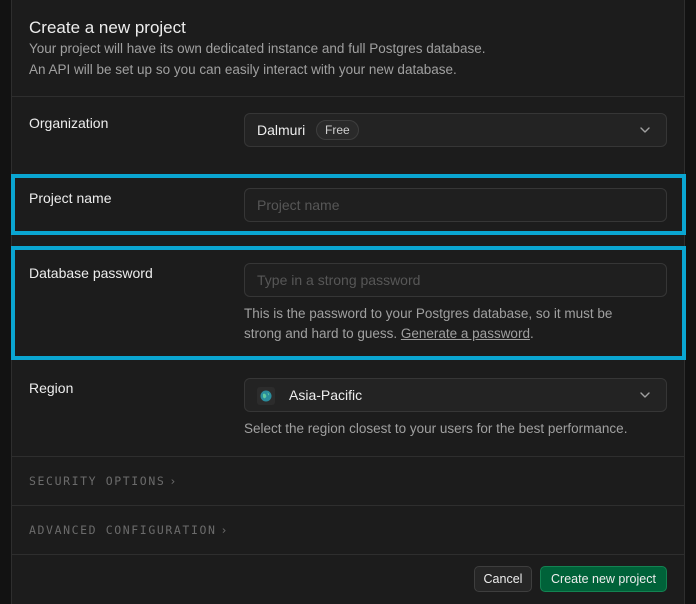 The height and width of the screenshot is (604, 696). What do you see at coordinates (455, 130) in the screenshot?
I see `organization-select: Dalmuri Free` at bounding box center [455, 130].